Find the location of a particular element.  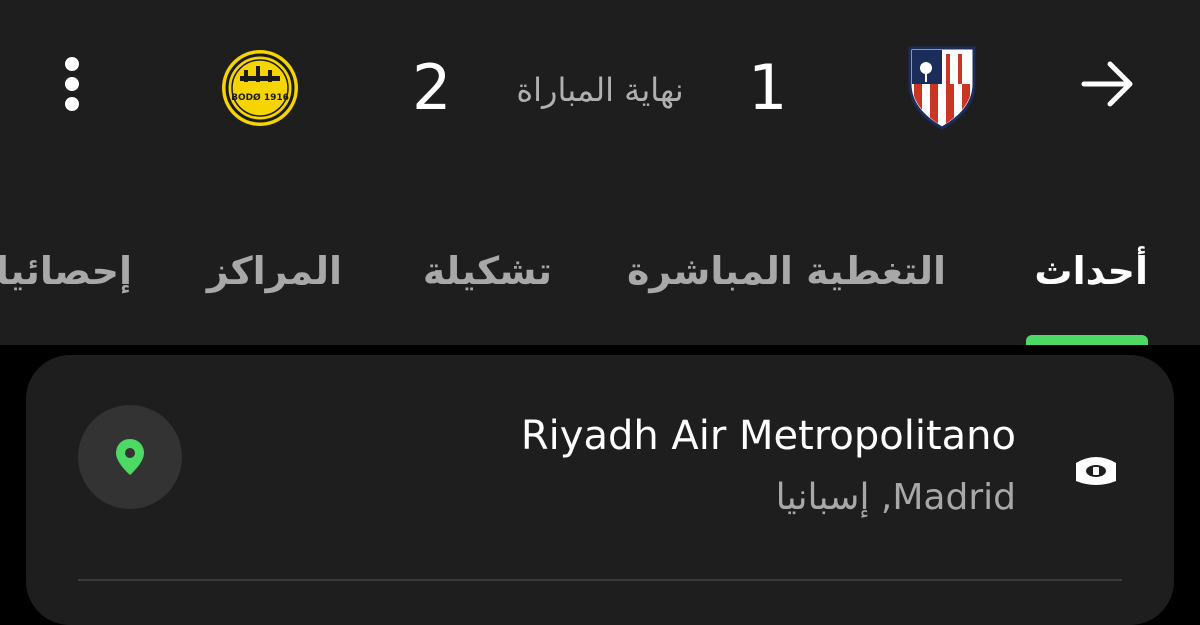

home-team-logo: BODØ 1916 is located at coordinates (260, 88).